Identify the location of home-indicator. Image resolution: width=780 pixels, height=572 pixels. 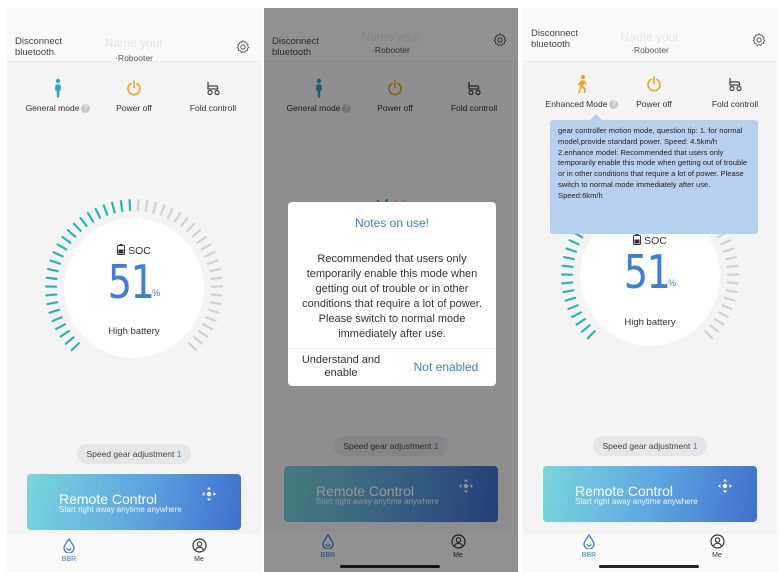
(649, 566).